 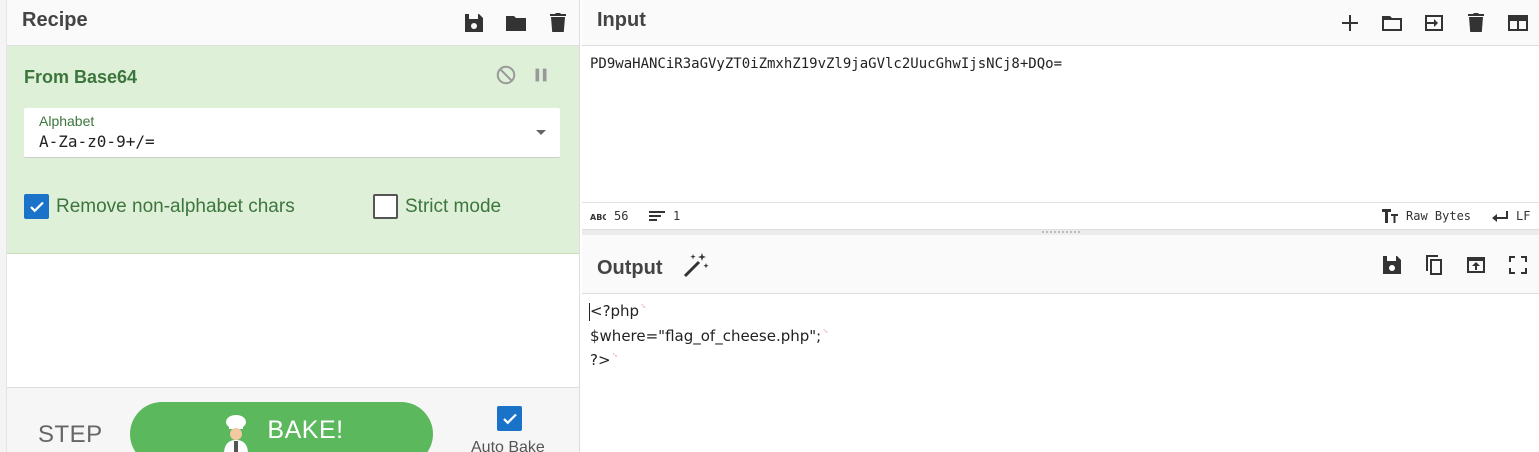 I want to click on bake-button: BAKE!, so click(x=281, y=427).